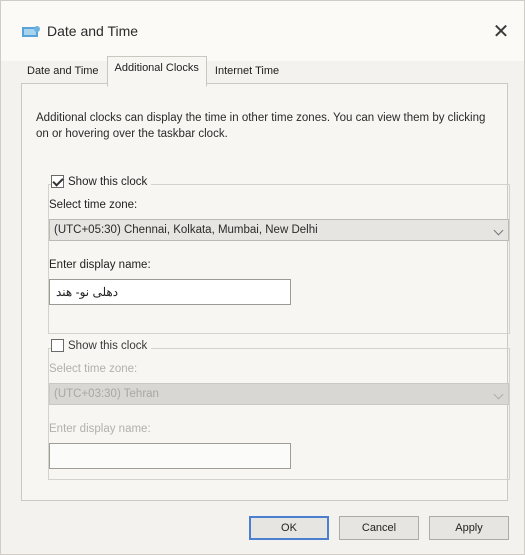  Describe the element at coordinates (170, 456) in the screenshot. I see `clock2-display-name-input` at that location.